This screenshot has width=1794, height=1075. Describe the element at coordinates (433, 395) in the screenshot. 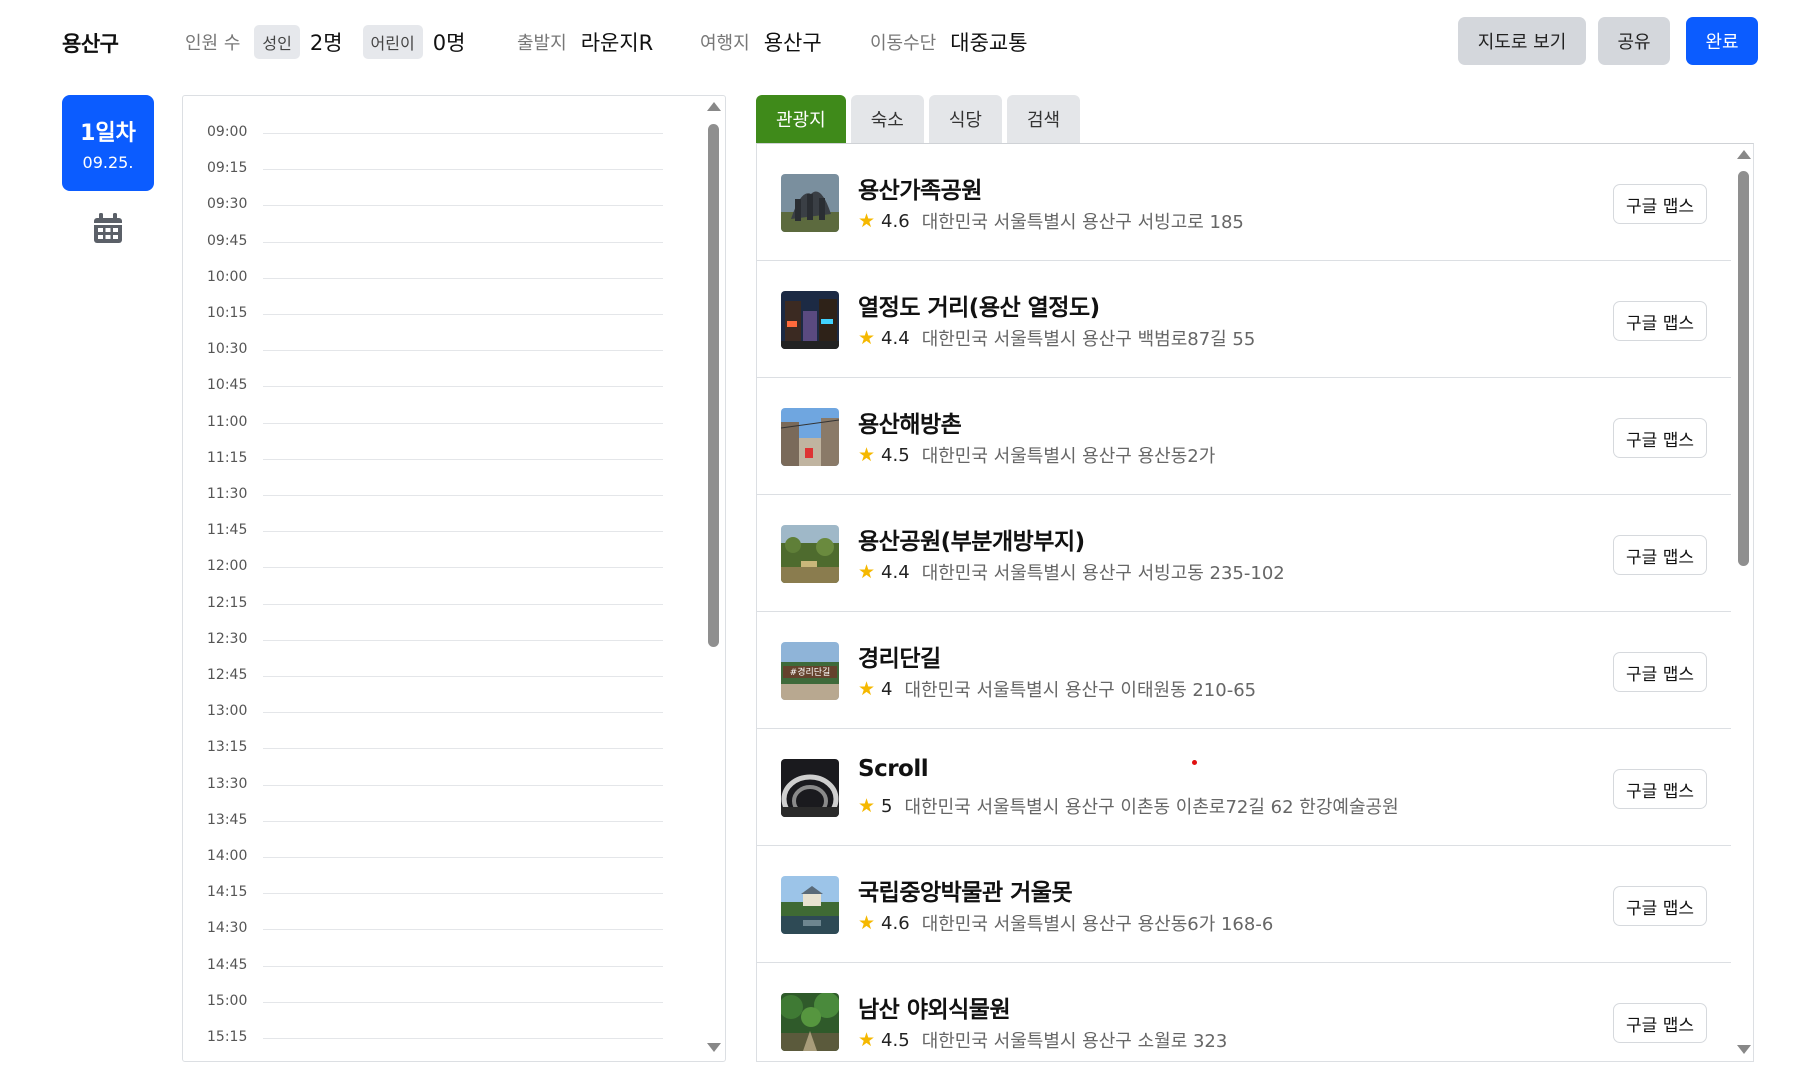

I see `timeline-slot: 10:45` at that location.